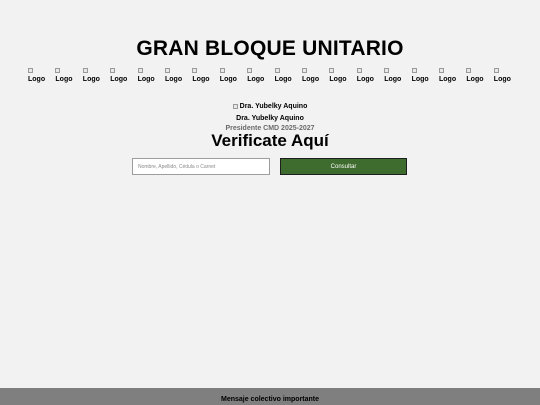 This screenshot has width=540, height=405. I want to click on search-input, so click(201, 166).